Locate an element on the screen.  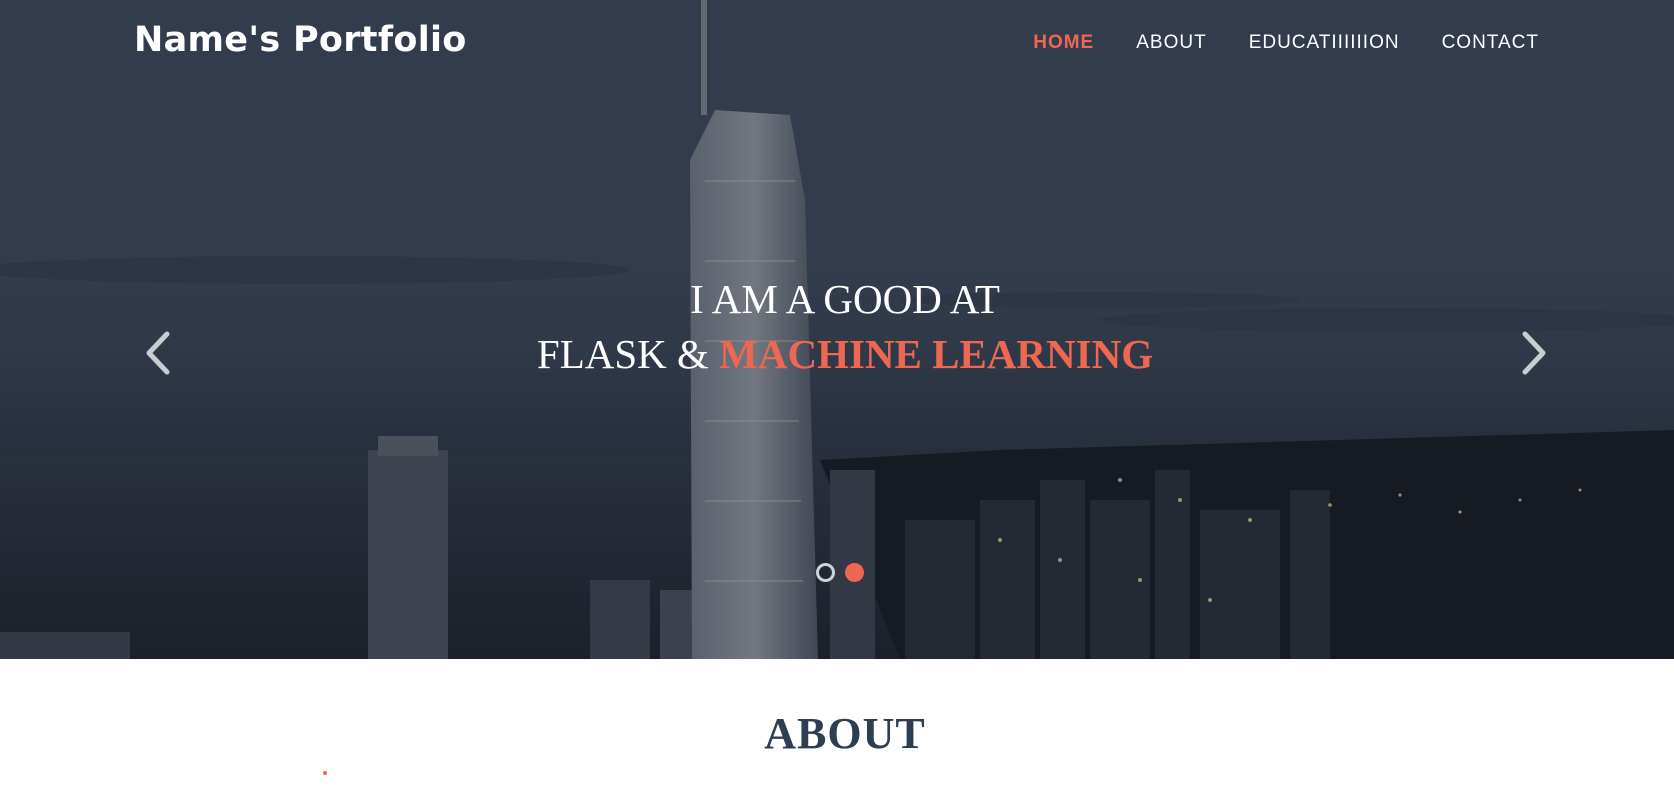
chevron-left-icon is located at coordinates (158, 353).